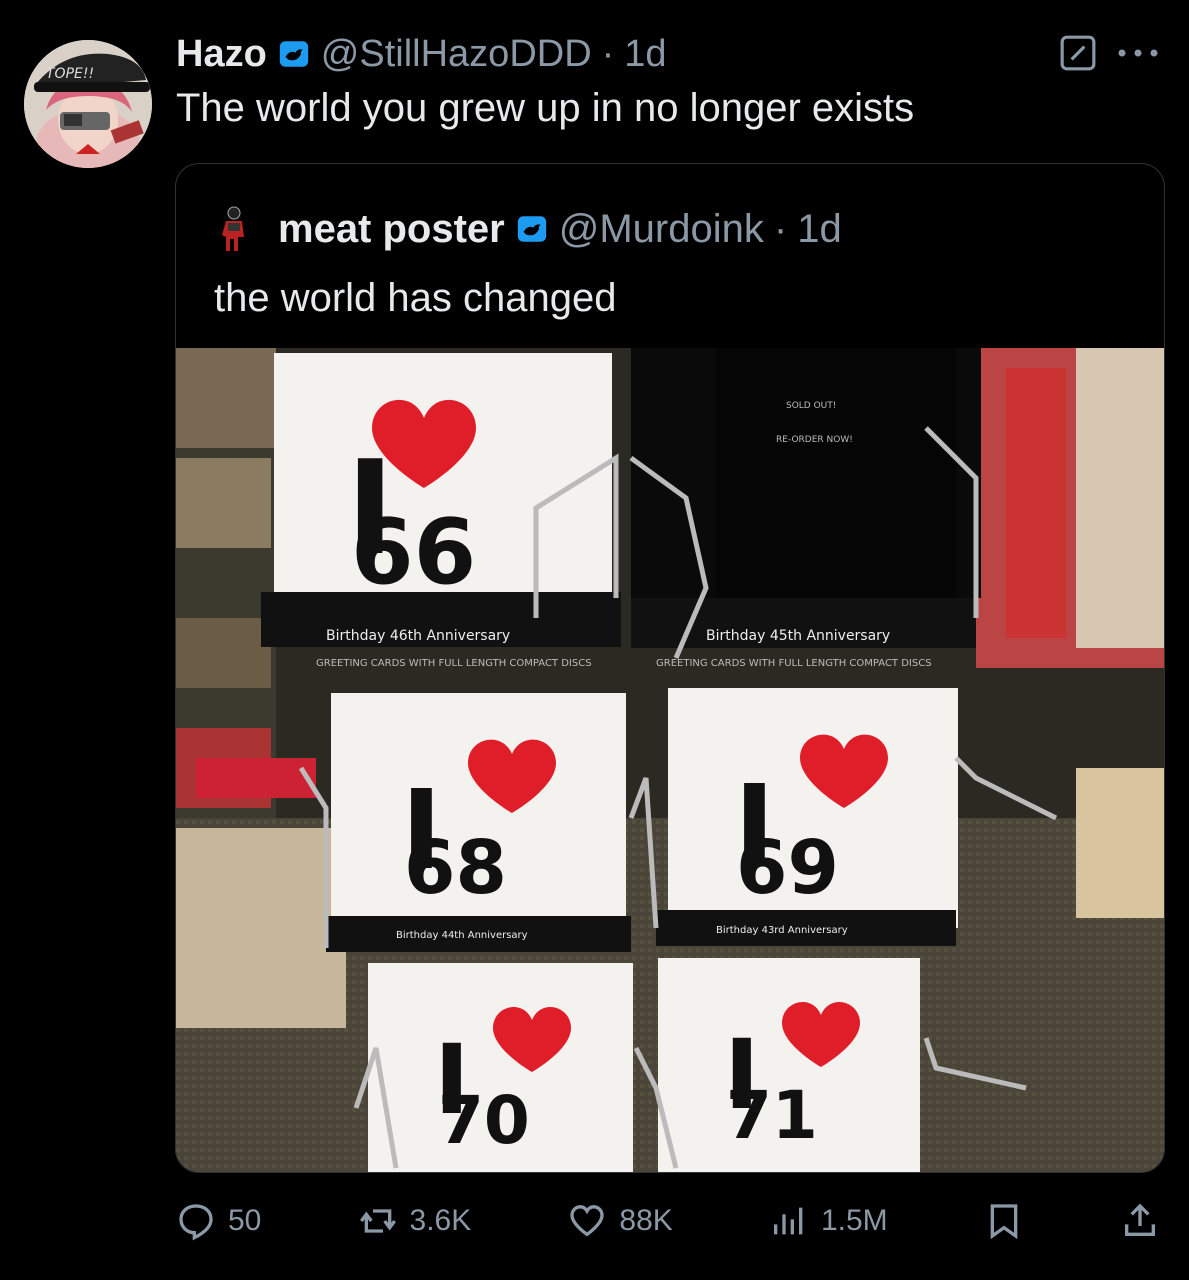  What do you see at coordinates (813, 808) in the screenshot?
I see `card-69: I 69` at bounding box center [813, 808].